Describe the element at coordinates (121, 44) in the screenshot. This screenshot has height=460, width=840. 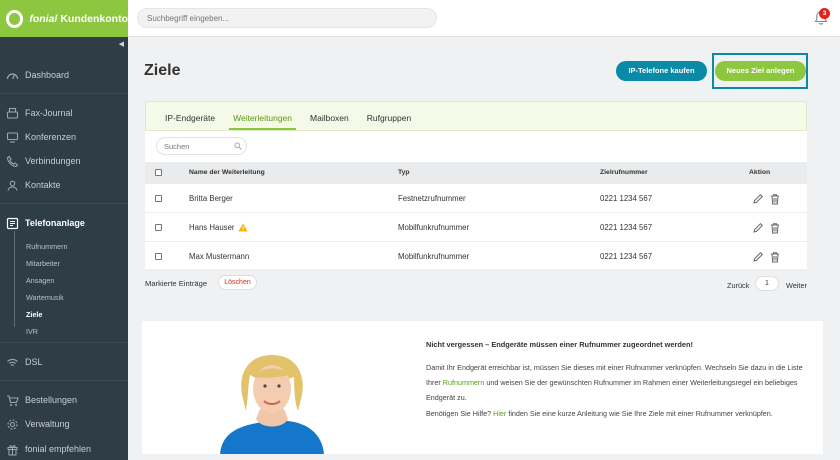
I see `collapse-sidebar-icon: ◀` at that location.